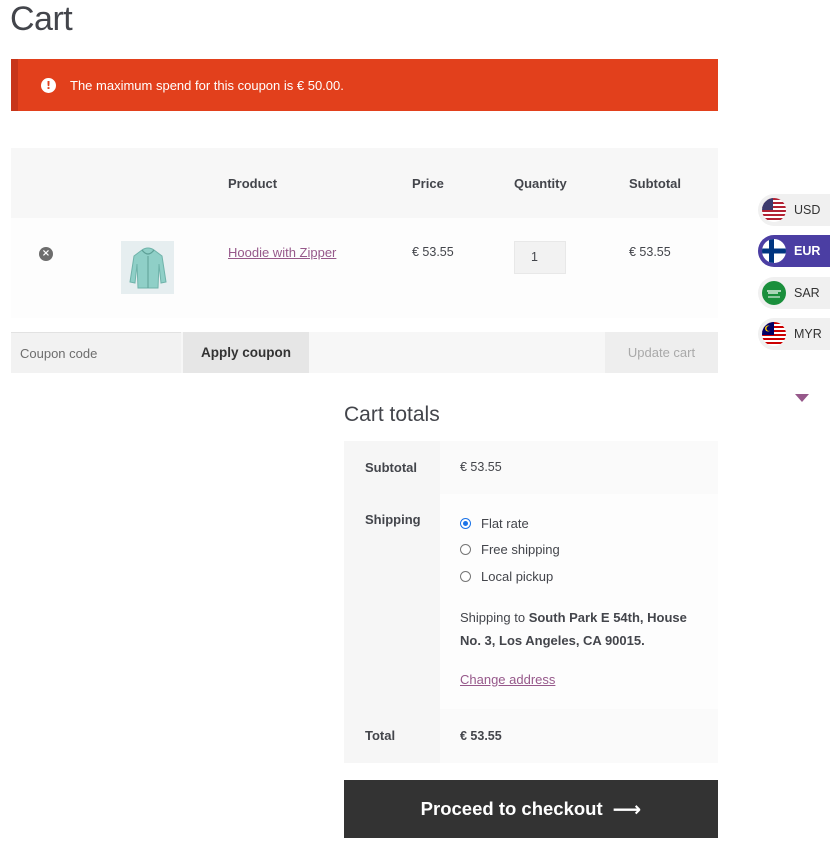  I want to click on shipping-option-pickup: Local pickup, so click(589, 576).